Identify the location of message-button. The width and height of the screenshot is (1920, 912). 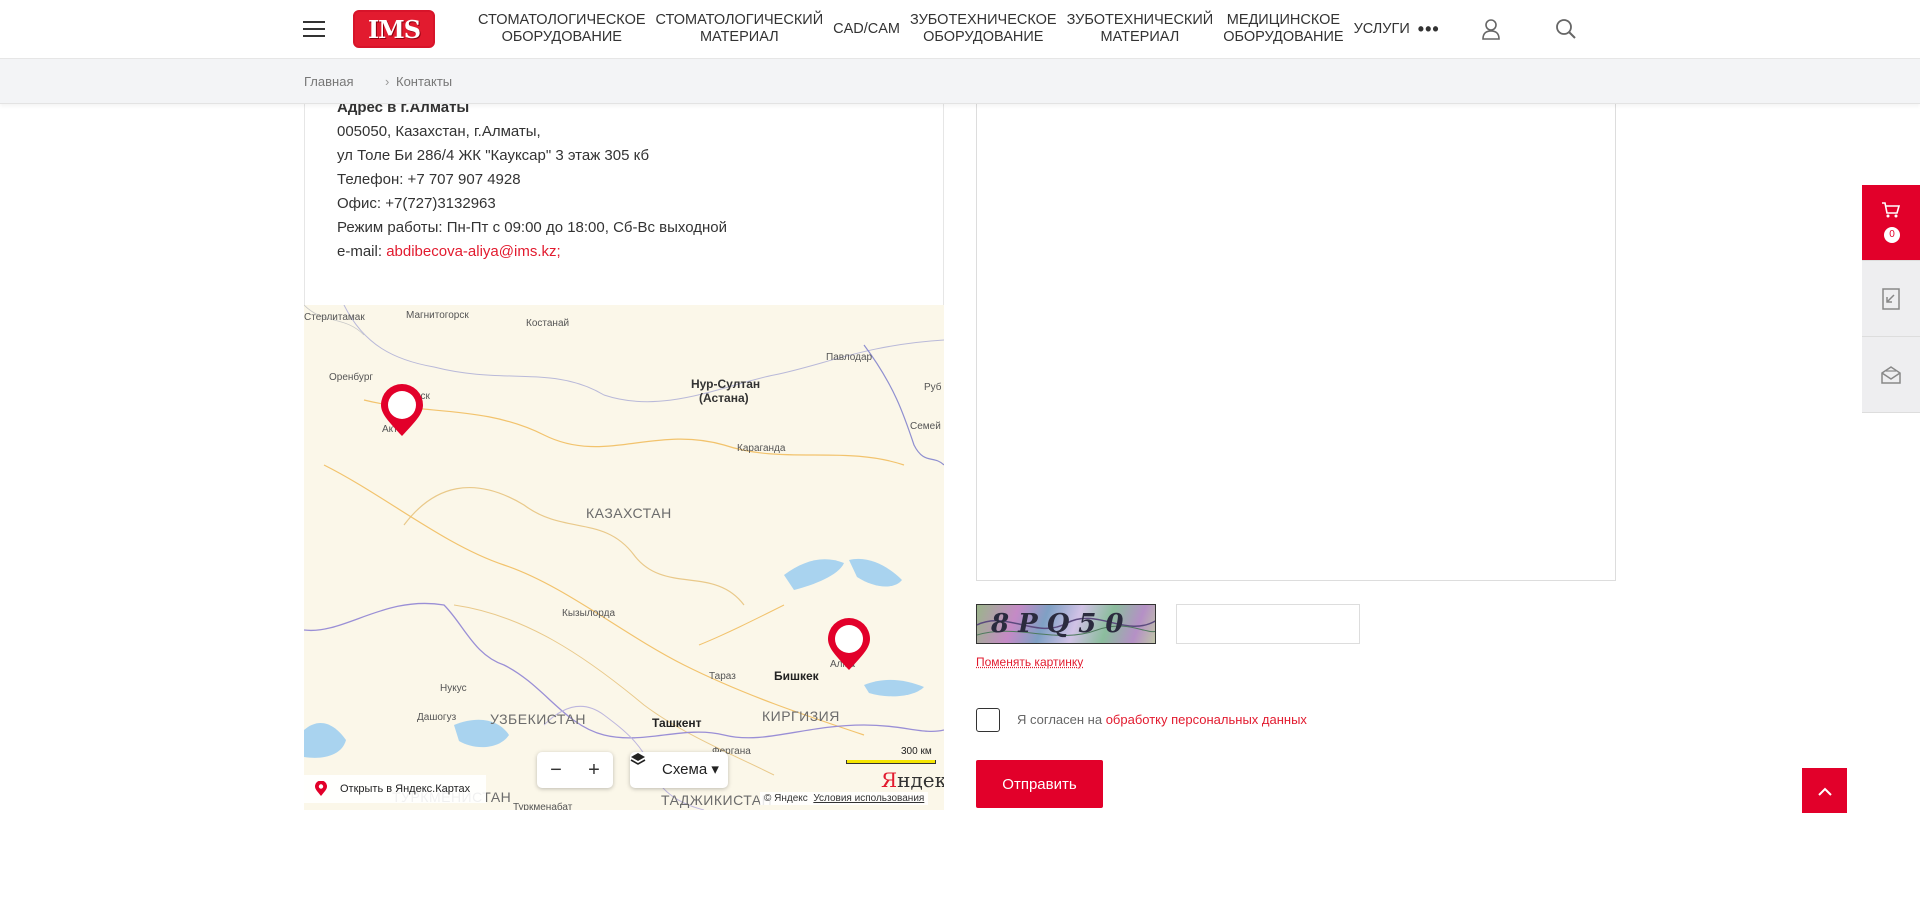
(1891, 375).